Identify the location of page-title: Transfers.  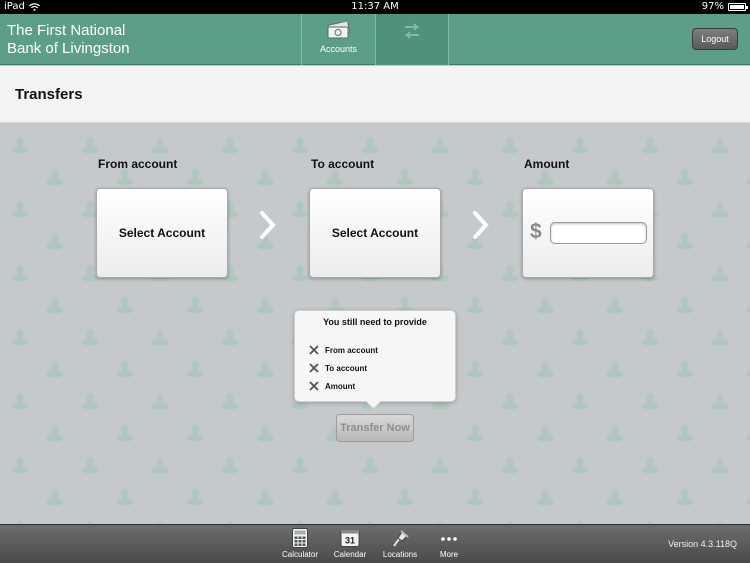
(49, 94).